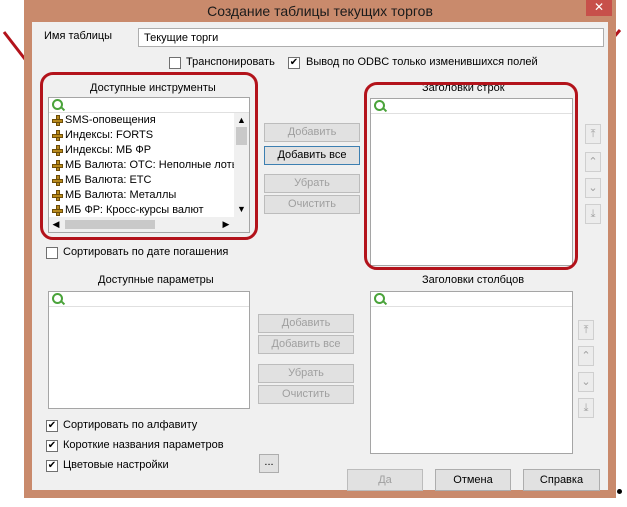 The height and width of the screenshot is (507, 627). Describe the element at coordinates (149, 299) in the screenshot. I see `parameters-search` at that location.